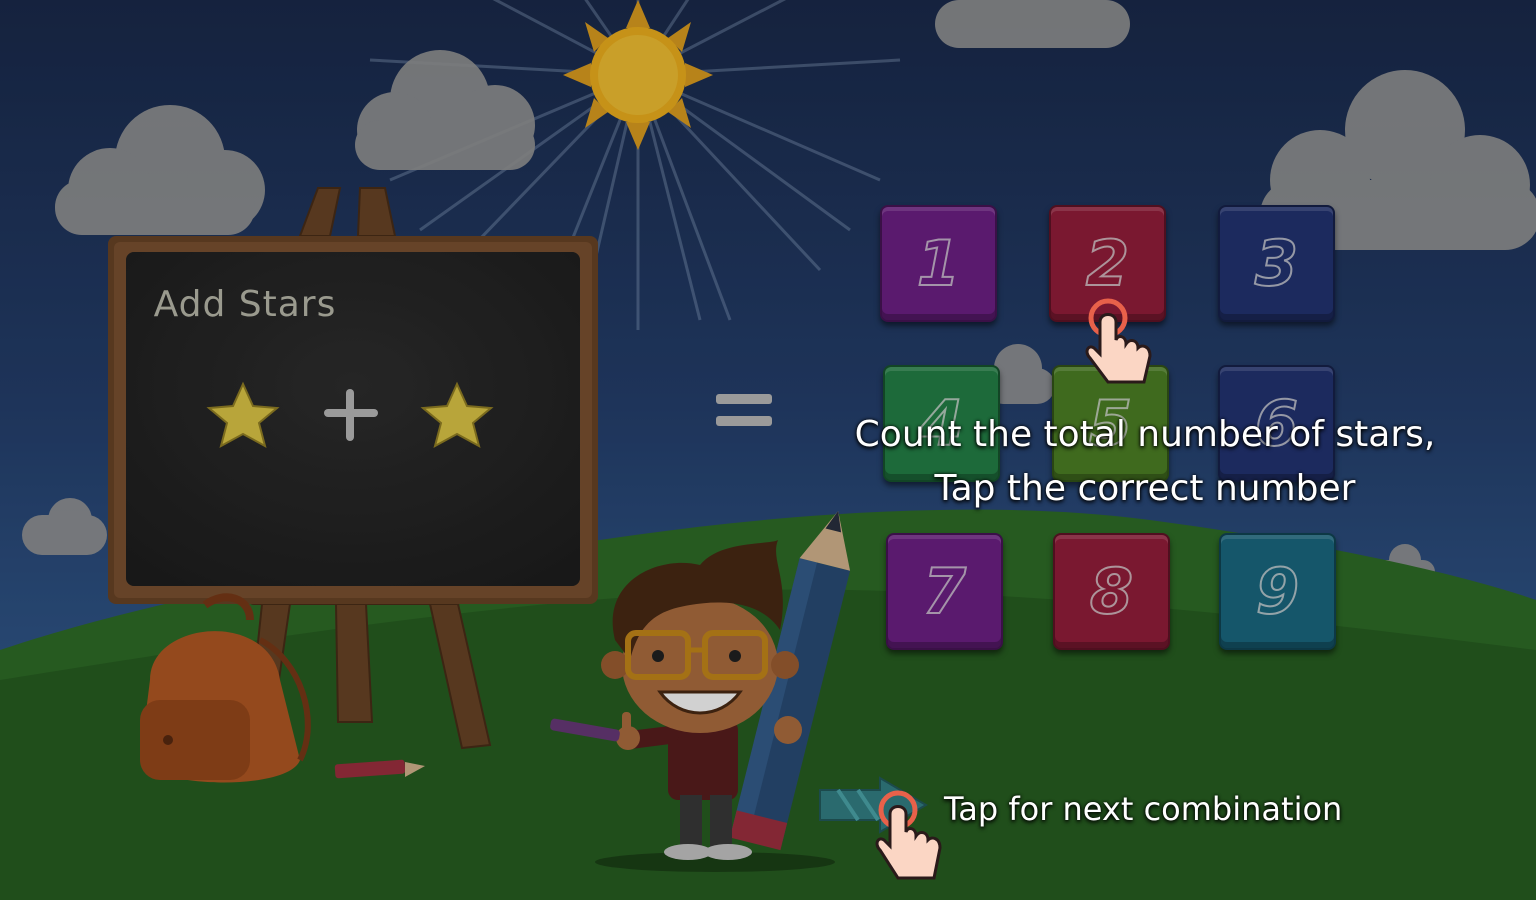  What do you see at coordinates (351, 415) in the screenshot?
I see `plus-icon` at bounding box center [351, 415].